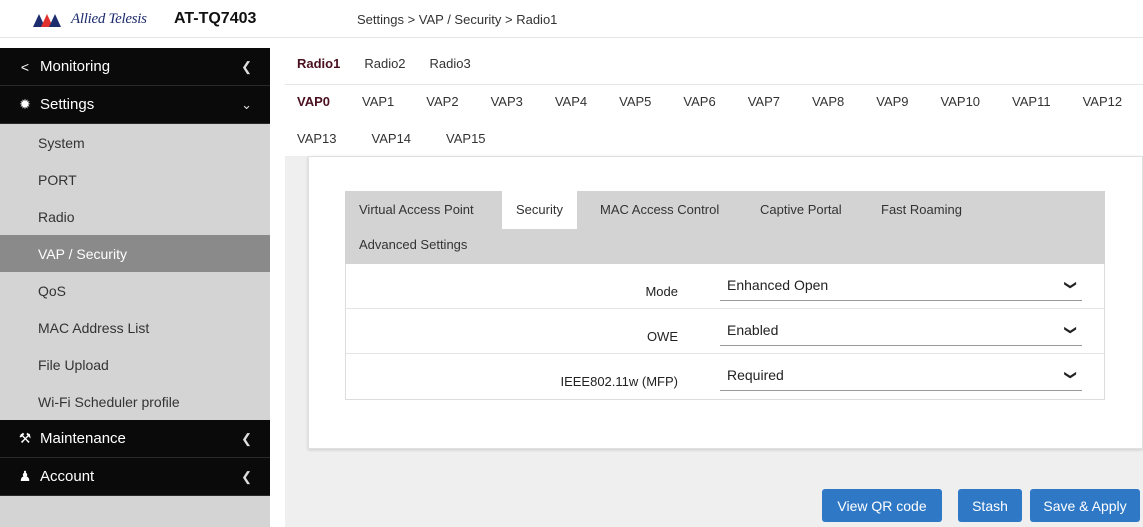  I want to click on sidebar-item-port: PORT, so click(135, 179).